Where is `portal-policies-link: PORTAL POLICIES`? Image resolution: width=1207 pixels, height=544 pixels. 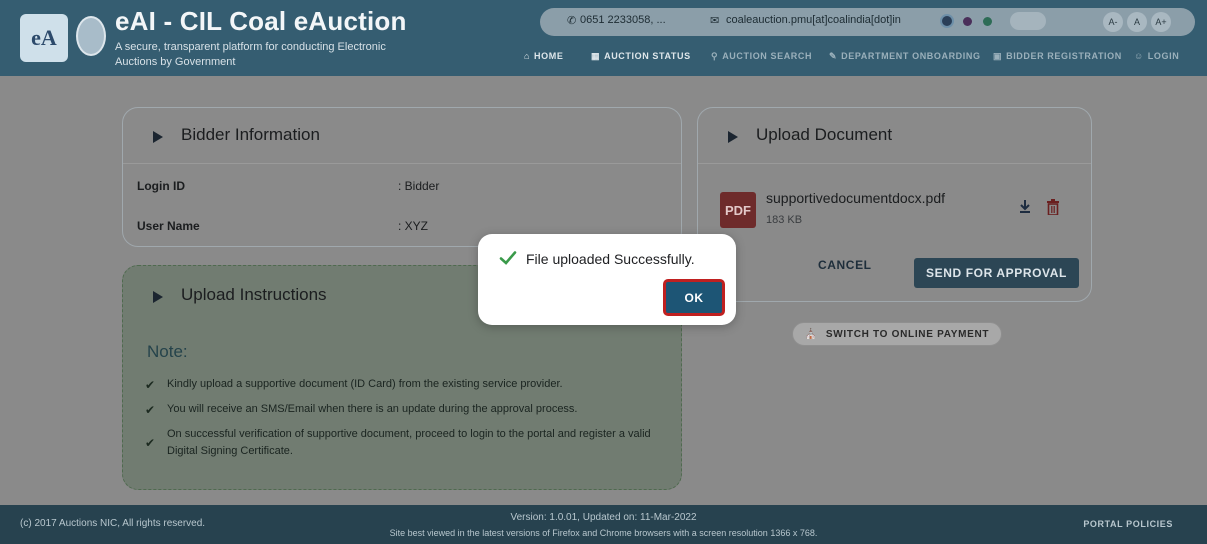 portal-policies-link: PORTAL POLICIES is located at coordinates (1128, 524).